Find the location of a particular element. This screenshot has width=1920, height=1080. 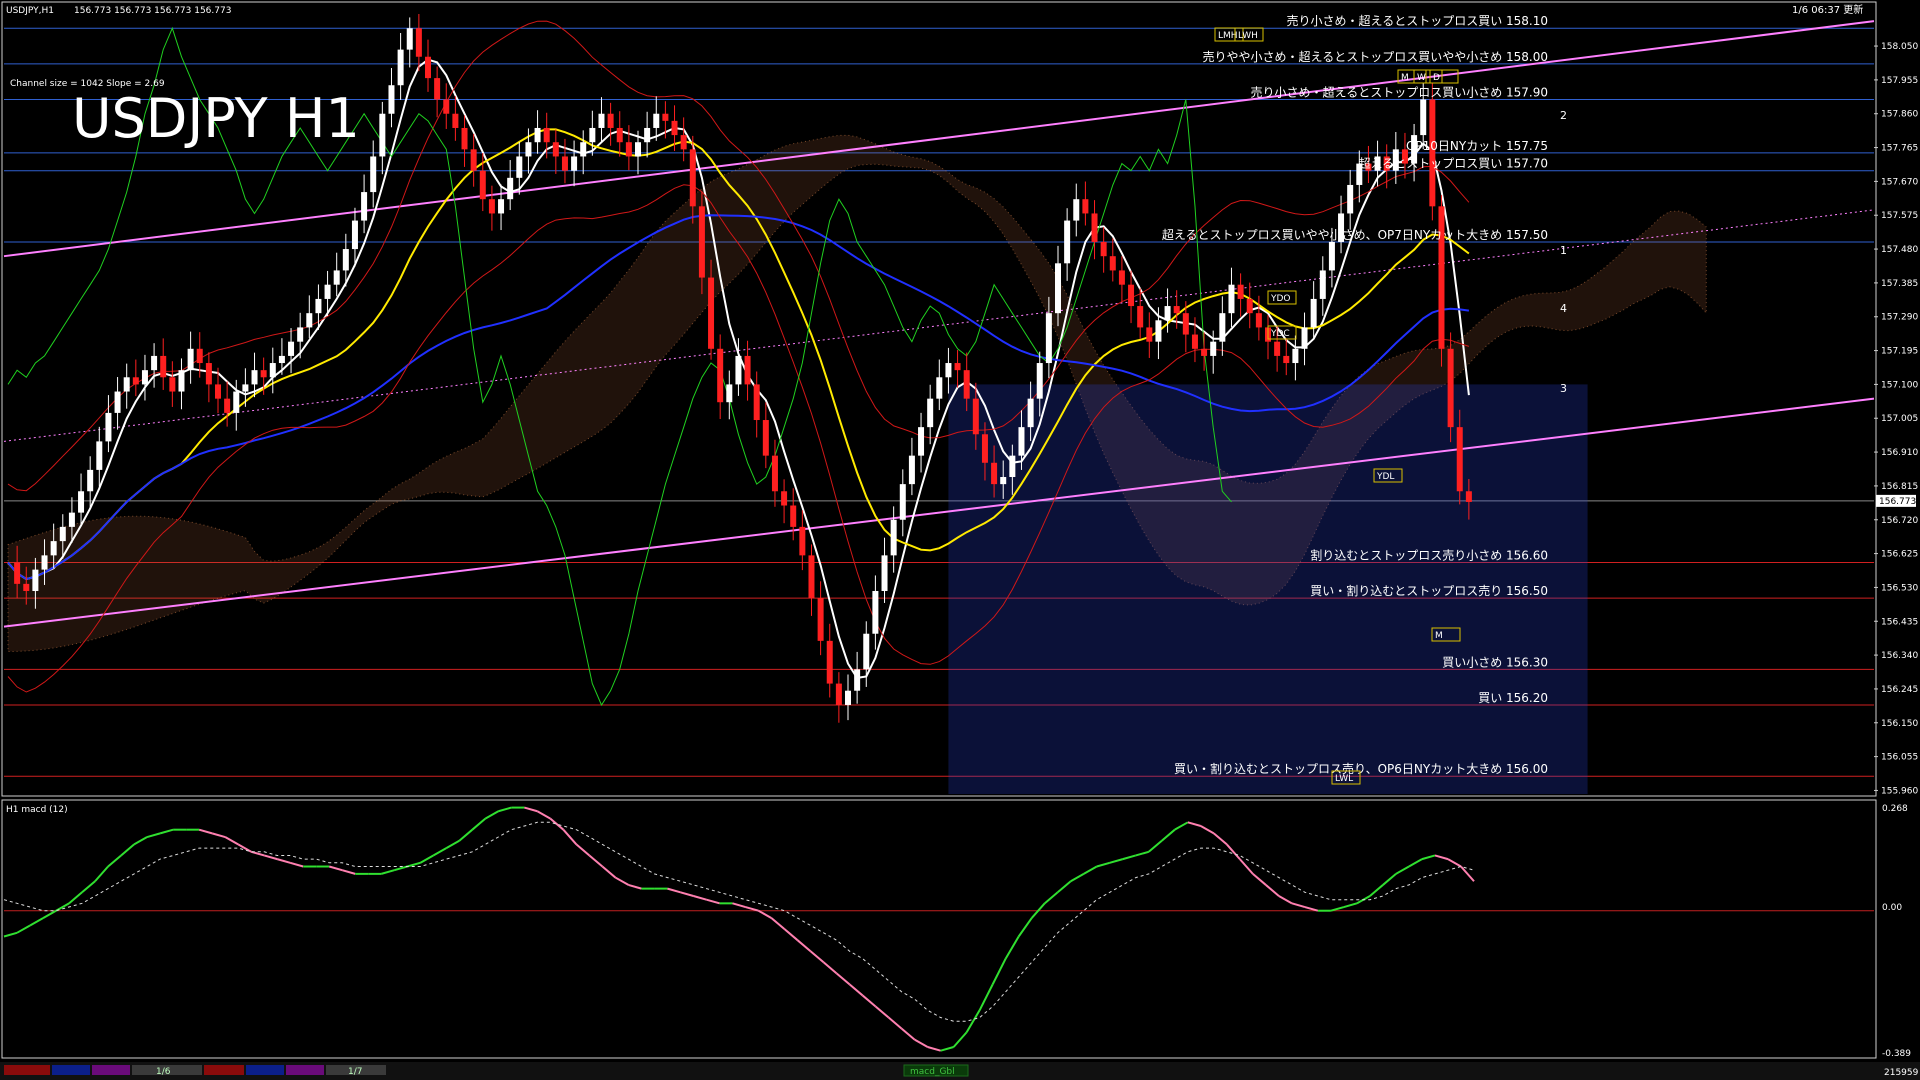

axis-tick-label: 156.815 is located at coordinates (1899, 487).